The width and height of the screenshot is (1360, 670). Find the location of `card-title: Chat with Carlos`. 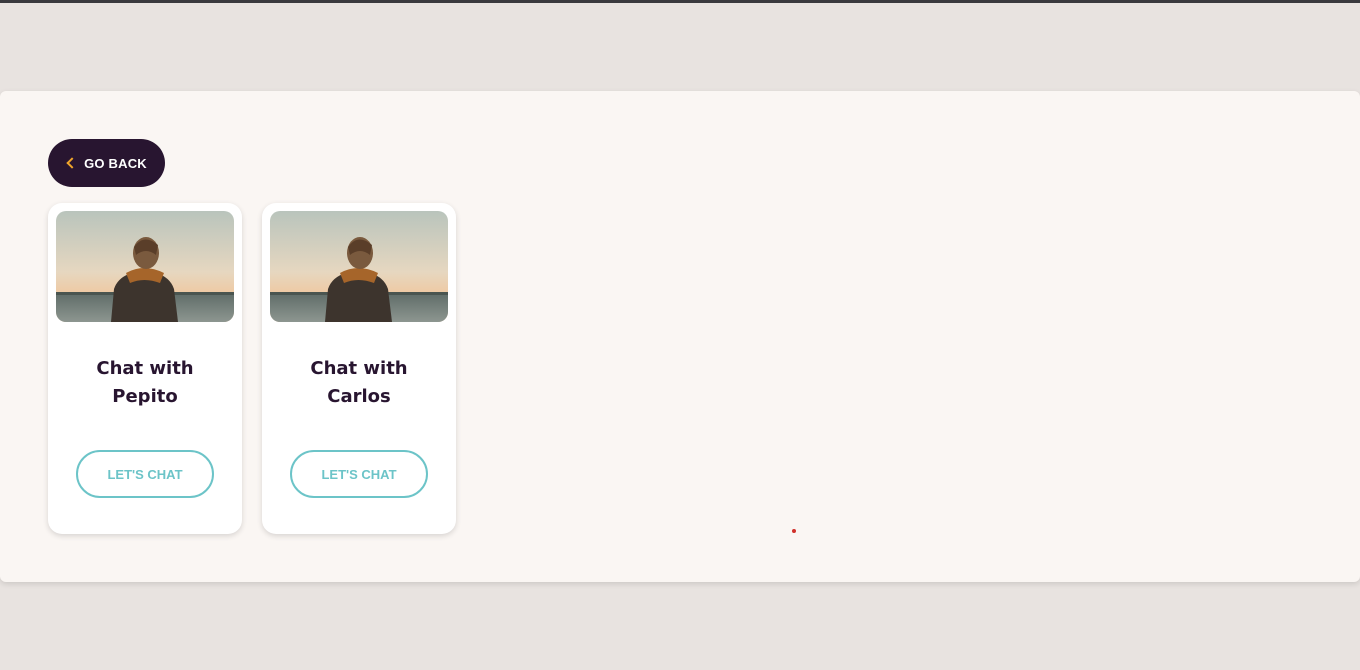

card-title: Chat with Carlos is located at coordinates (359, 382).